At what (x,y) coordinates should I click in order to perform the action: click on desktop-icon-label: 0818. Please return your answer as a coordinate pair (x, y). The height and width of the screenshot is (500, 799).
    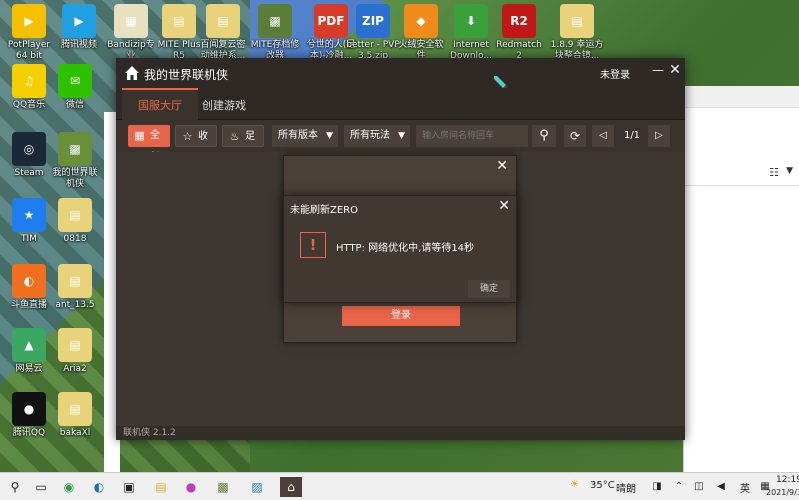
    Looking at the image, I should click on (75, 239).